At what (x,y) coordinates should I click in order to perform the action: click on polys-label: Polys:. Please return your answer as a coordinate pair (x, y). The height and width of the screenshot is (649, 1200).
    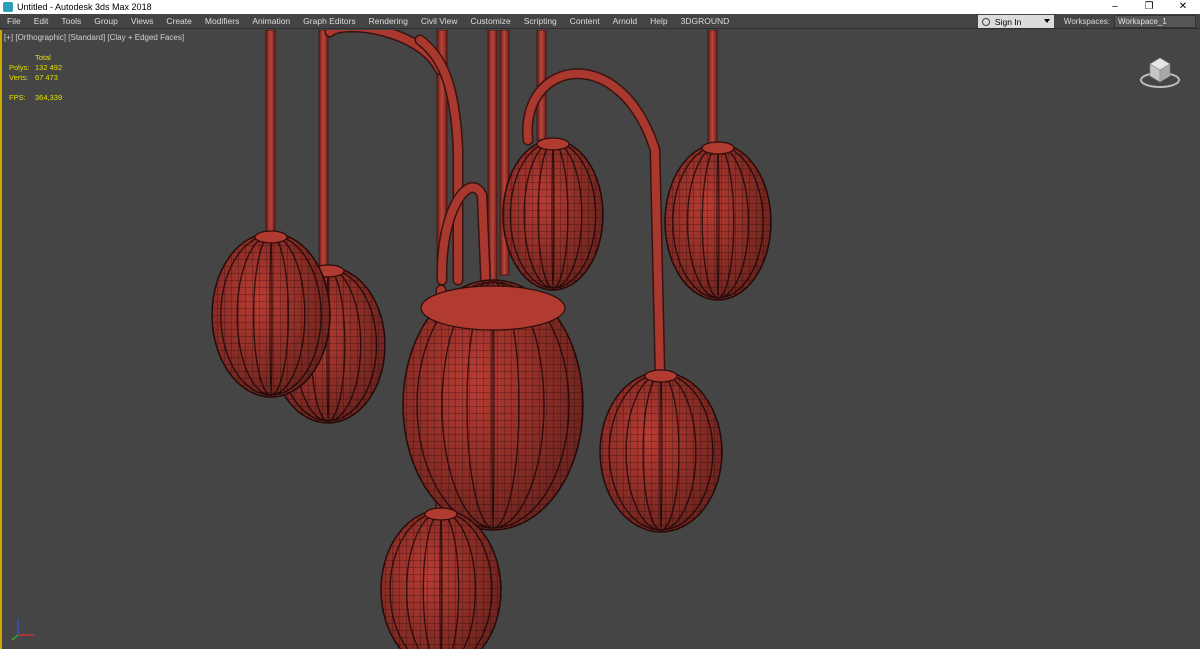
    Looking at the image, I should click on (19, 67).